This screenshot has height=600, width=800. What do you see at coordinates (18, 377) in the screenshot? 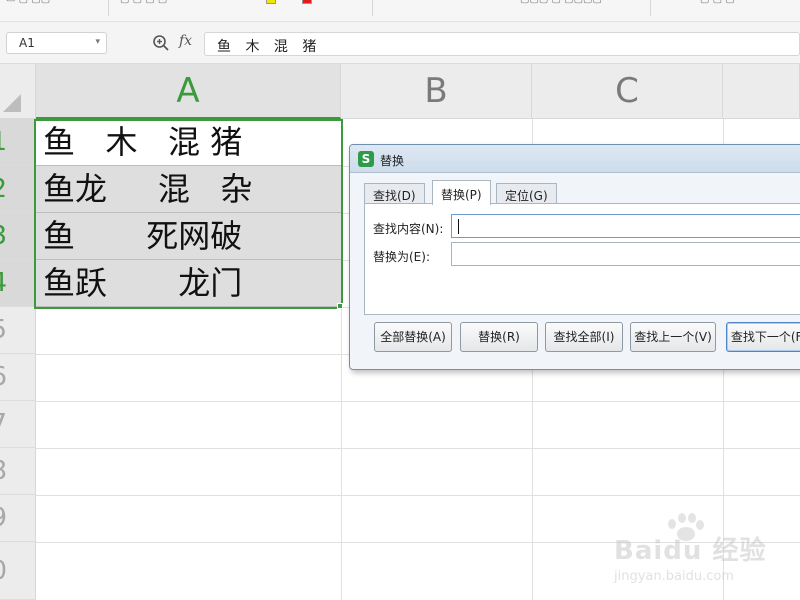
I see `row-header: 6` at bounding box center [18, 377].